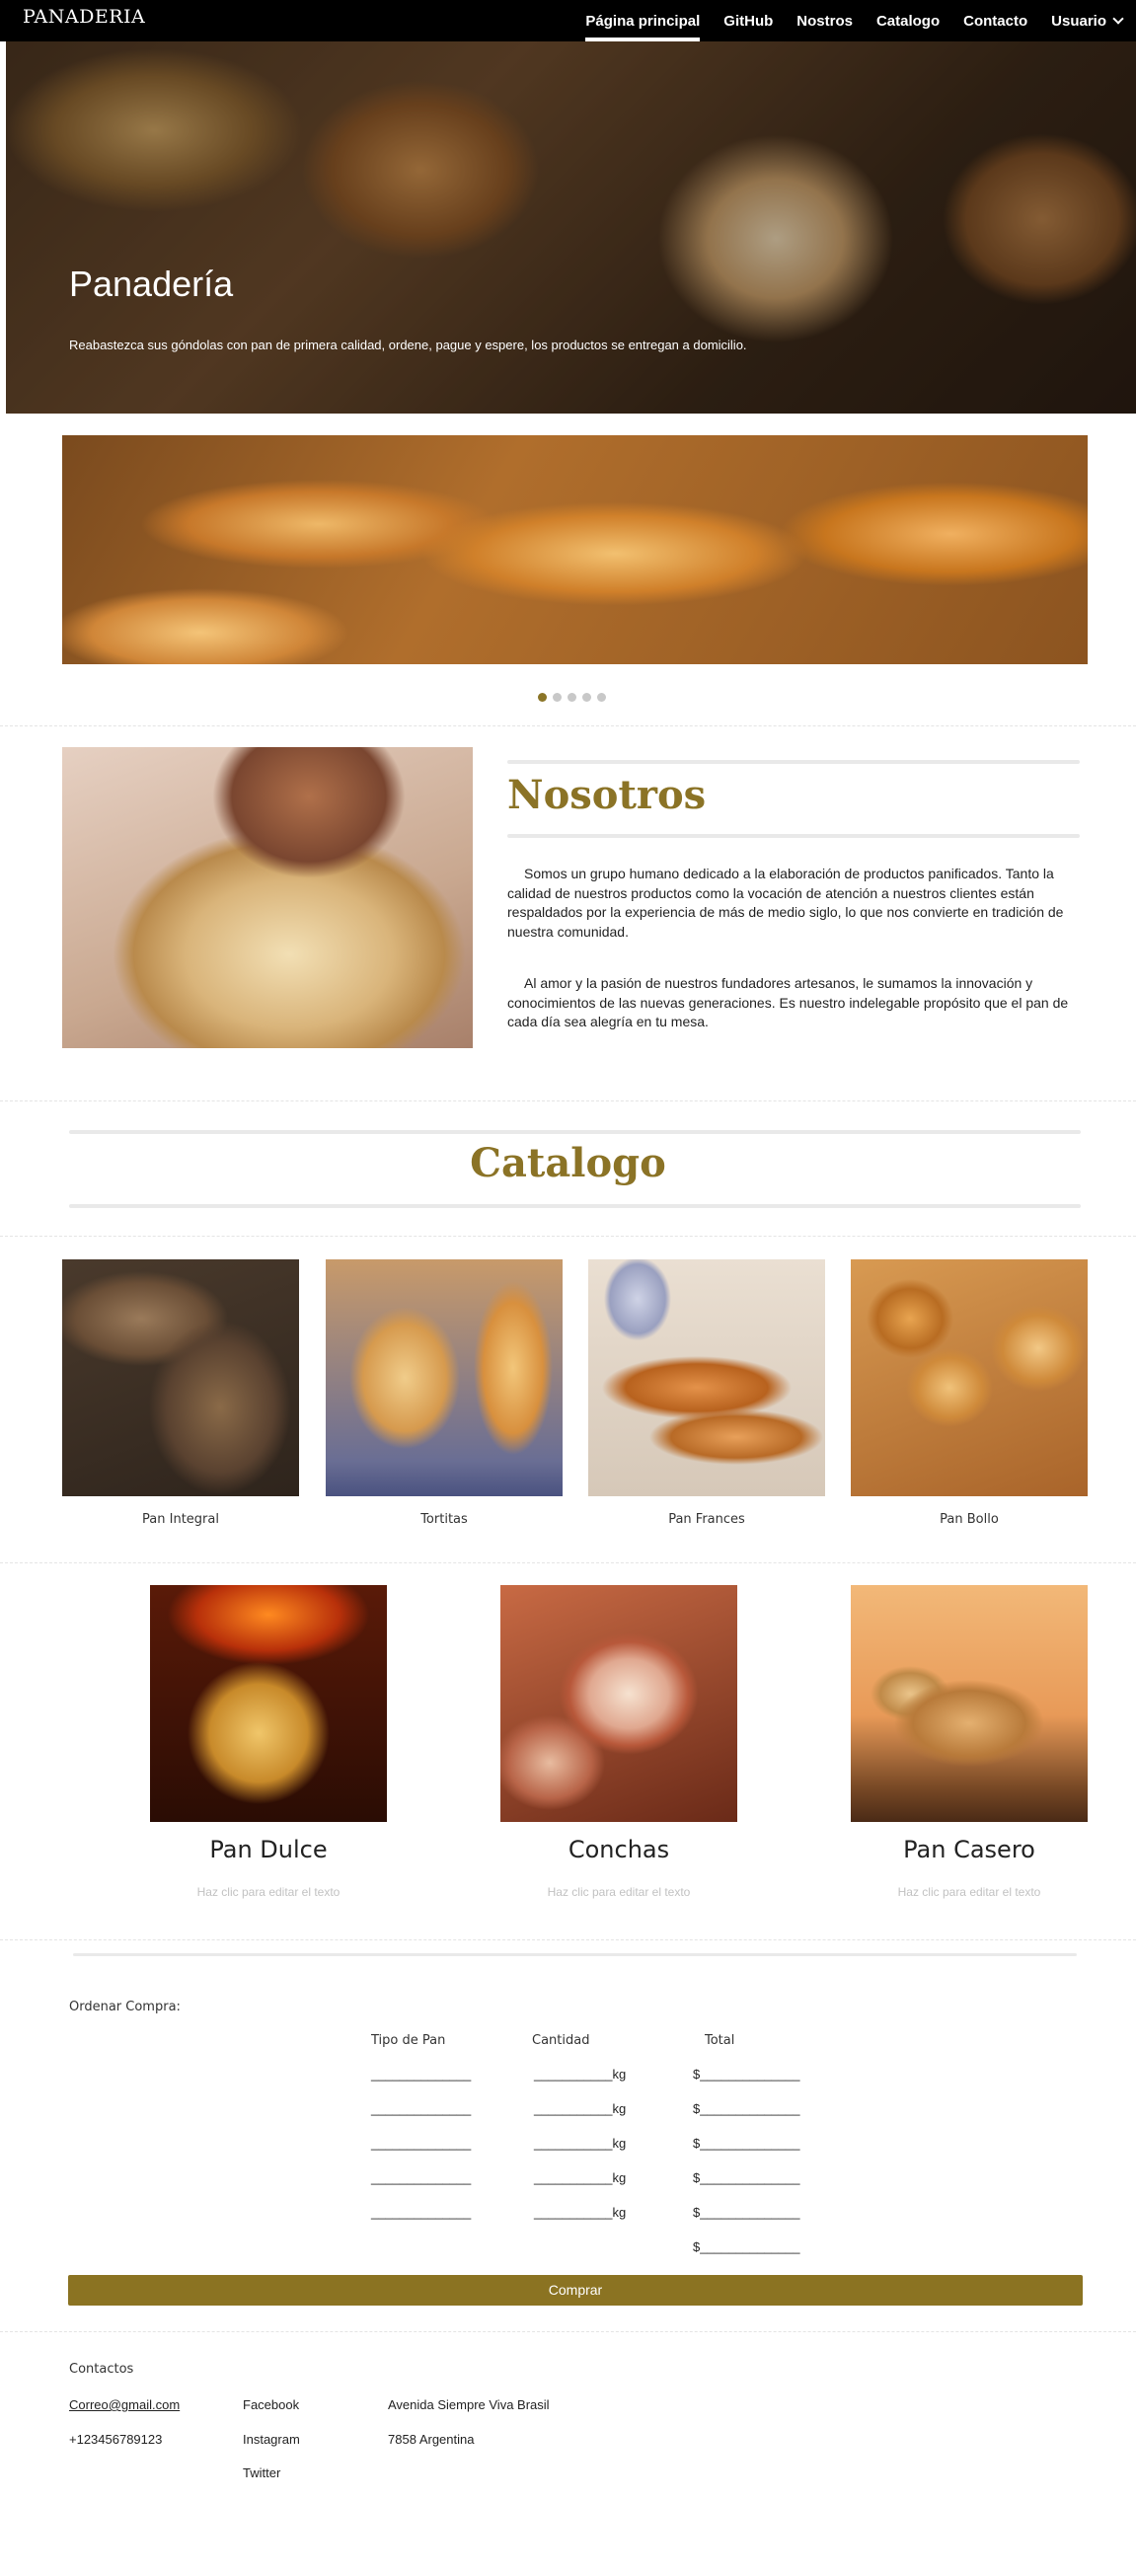 This screenshot has width=1136, height=2576. I want to click on product-title: Pan Dulce, so click(269, 1850).